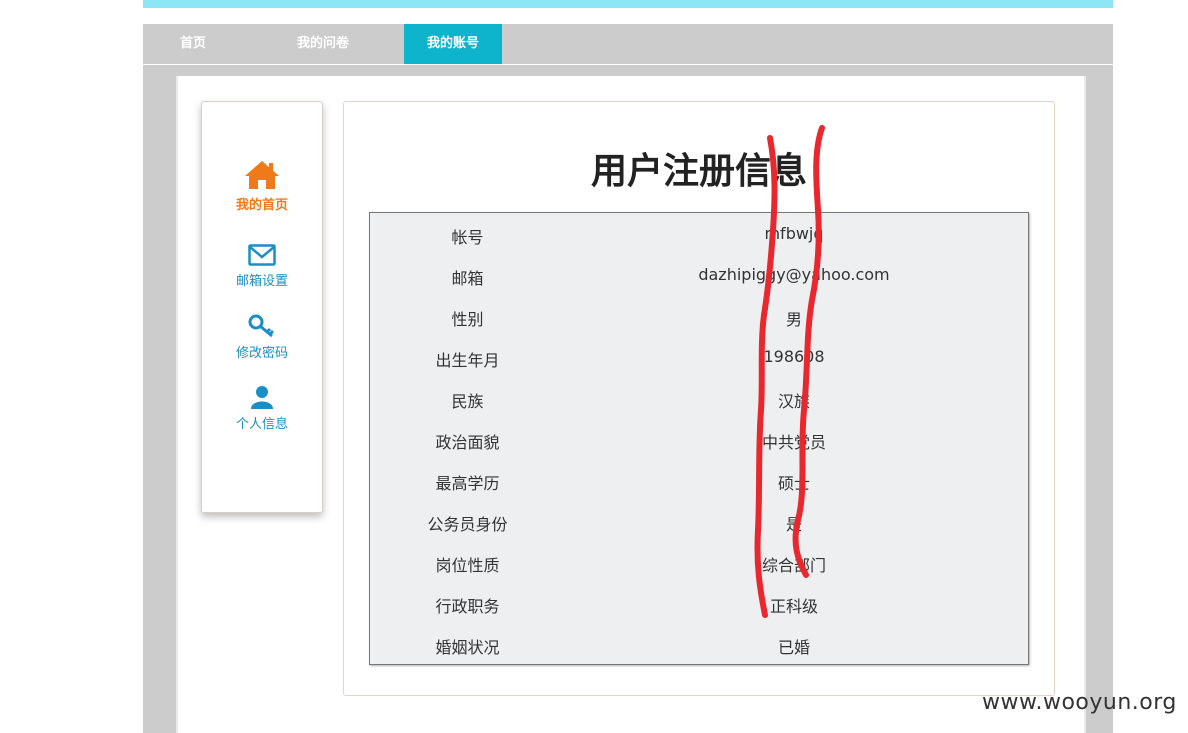 The image size is (1188, 733). I want to click on field-value: mfbwjq, so click(794, 233).